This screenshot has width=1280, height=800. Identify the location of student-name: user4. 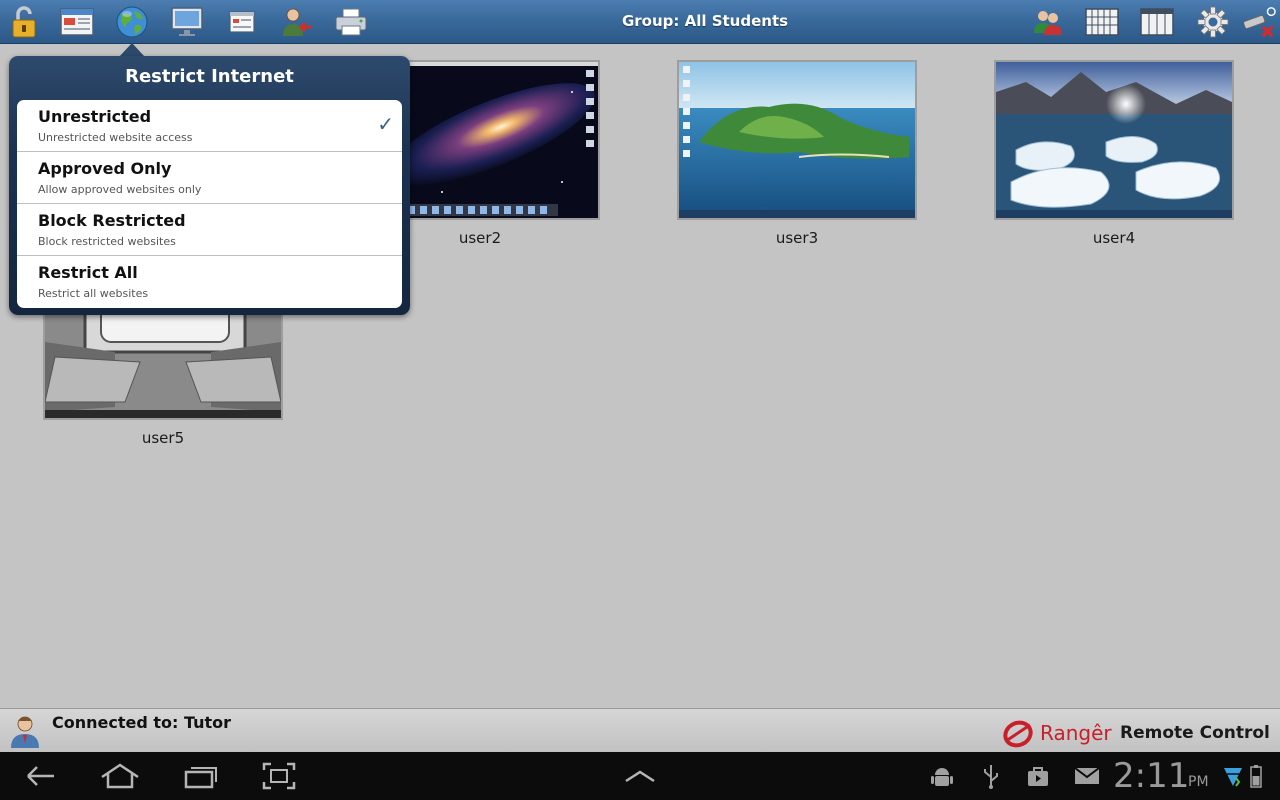
(1114, 238).